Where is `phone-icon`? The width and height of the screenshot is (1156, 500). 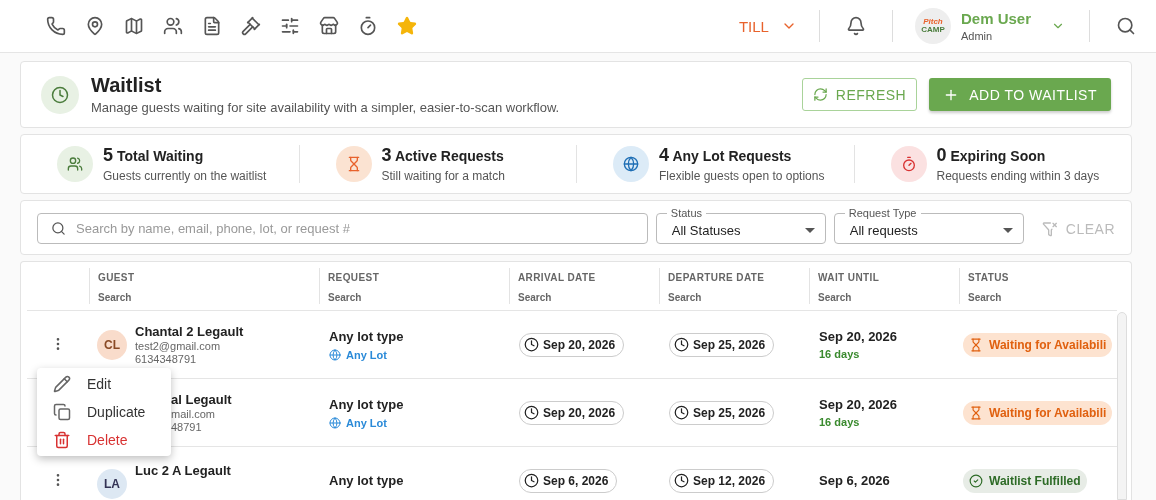
phone-icon is located at coordinates (56, 26).